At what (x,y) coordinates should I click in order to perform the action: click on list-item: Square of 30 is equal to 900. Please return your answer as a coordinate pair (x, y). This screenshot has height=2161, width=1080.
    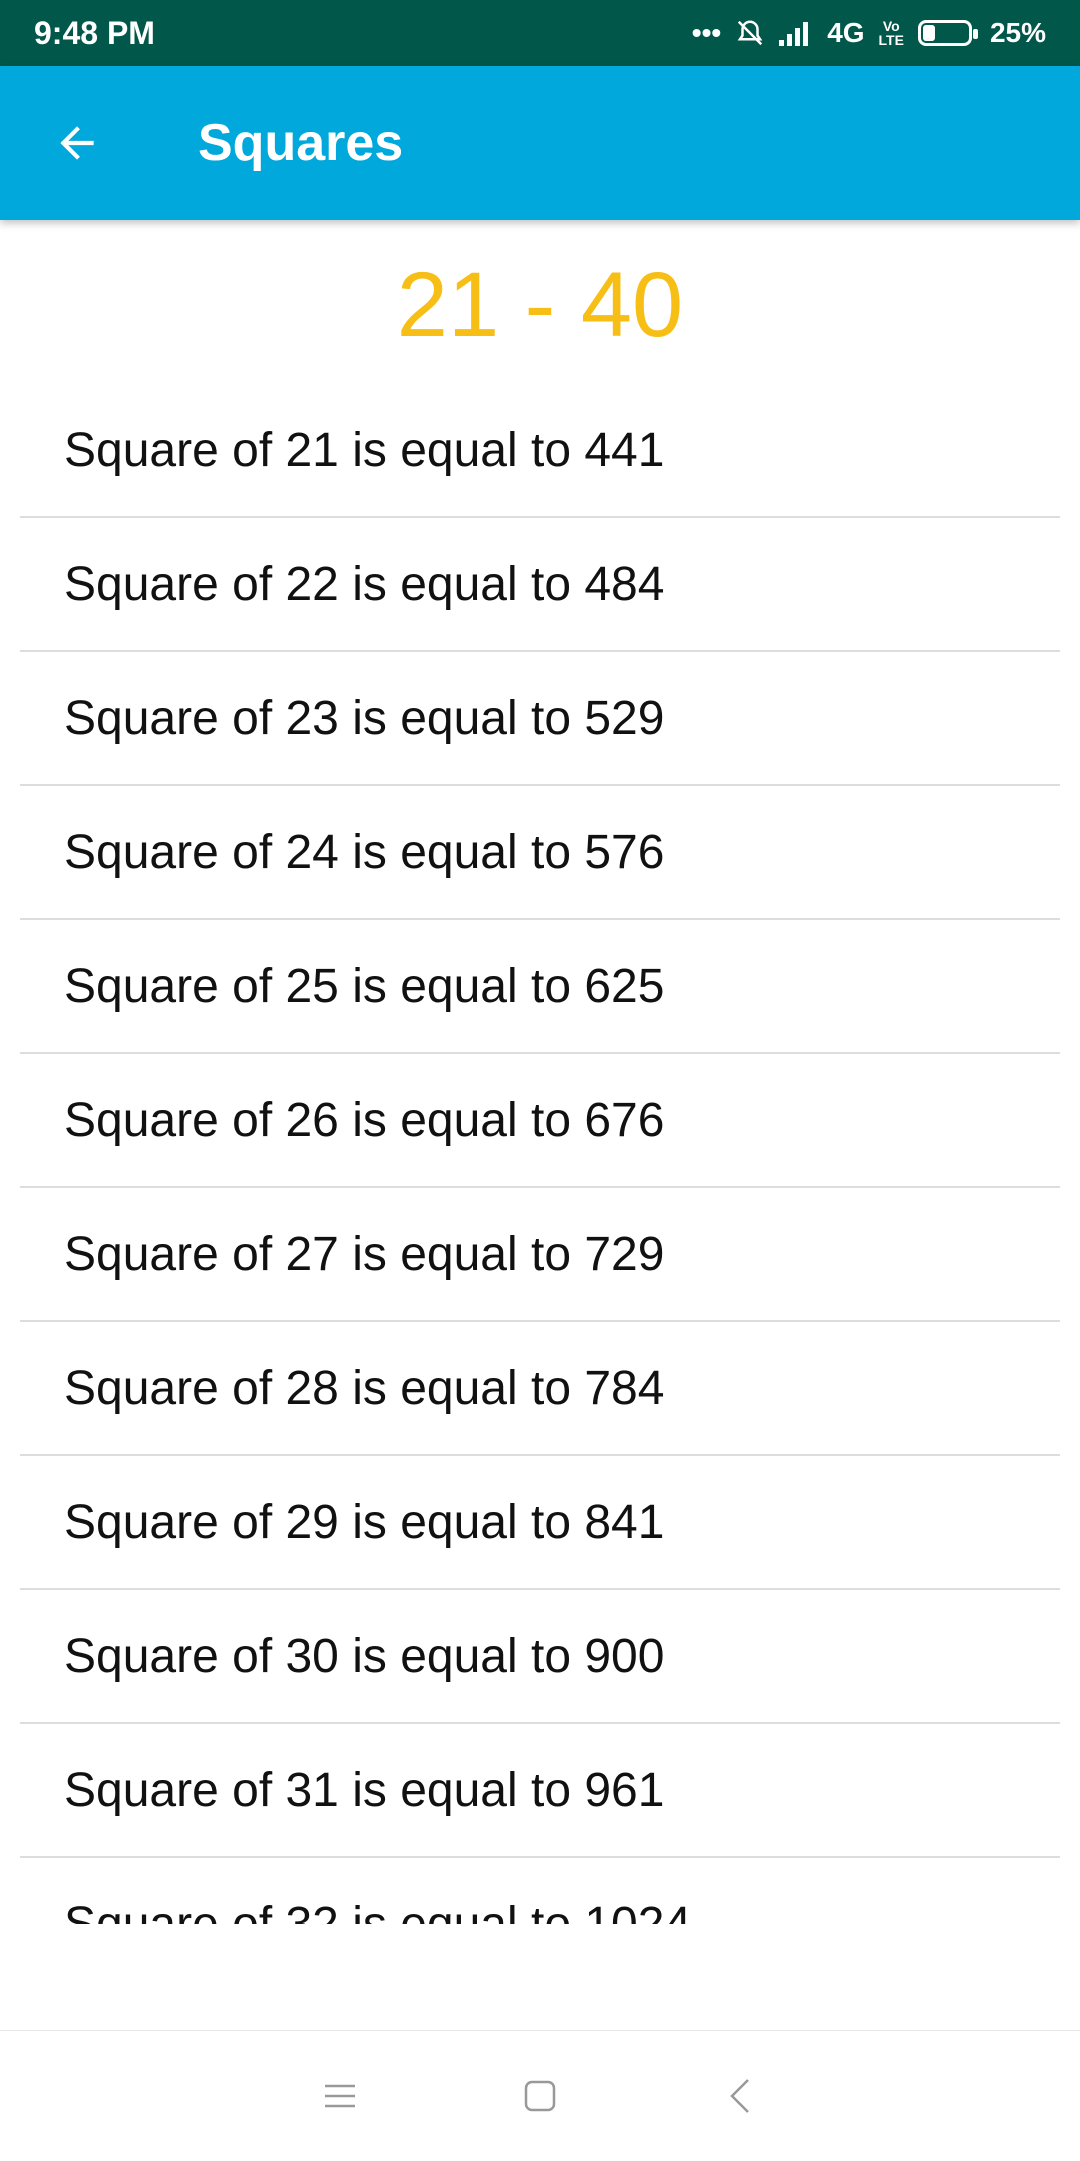
    Looking at the image, I should click on (540, 1657).